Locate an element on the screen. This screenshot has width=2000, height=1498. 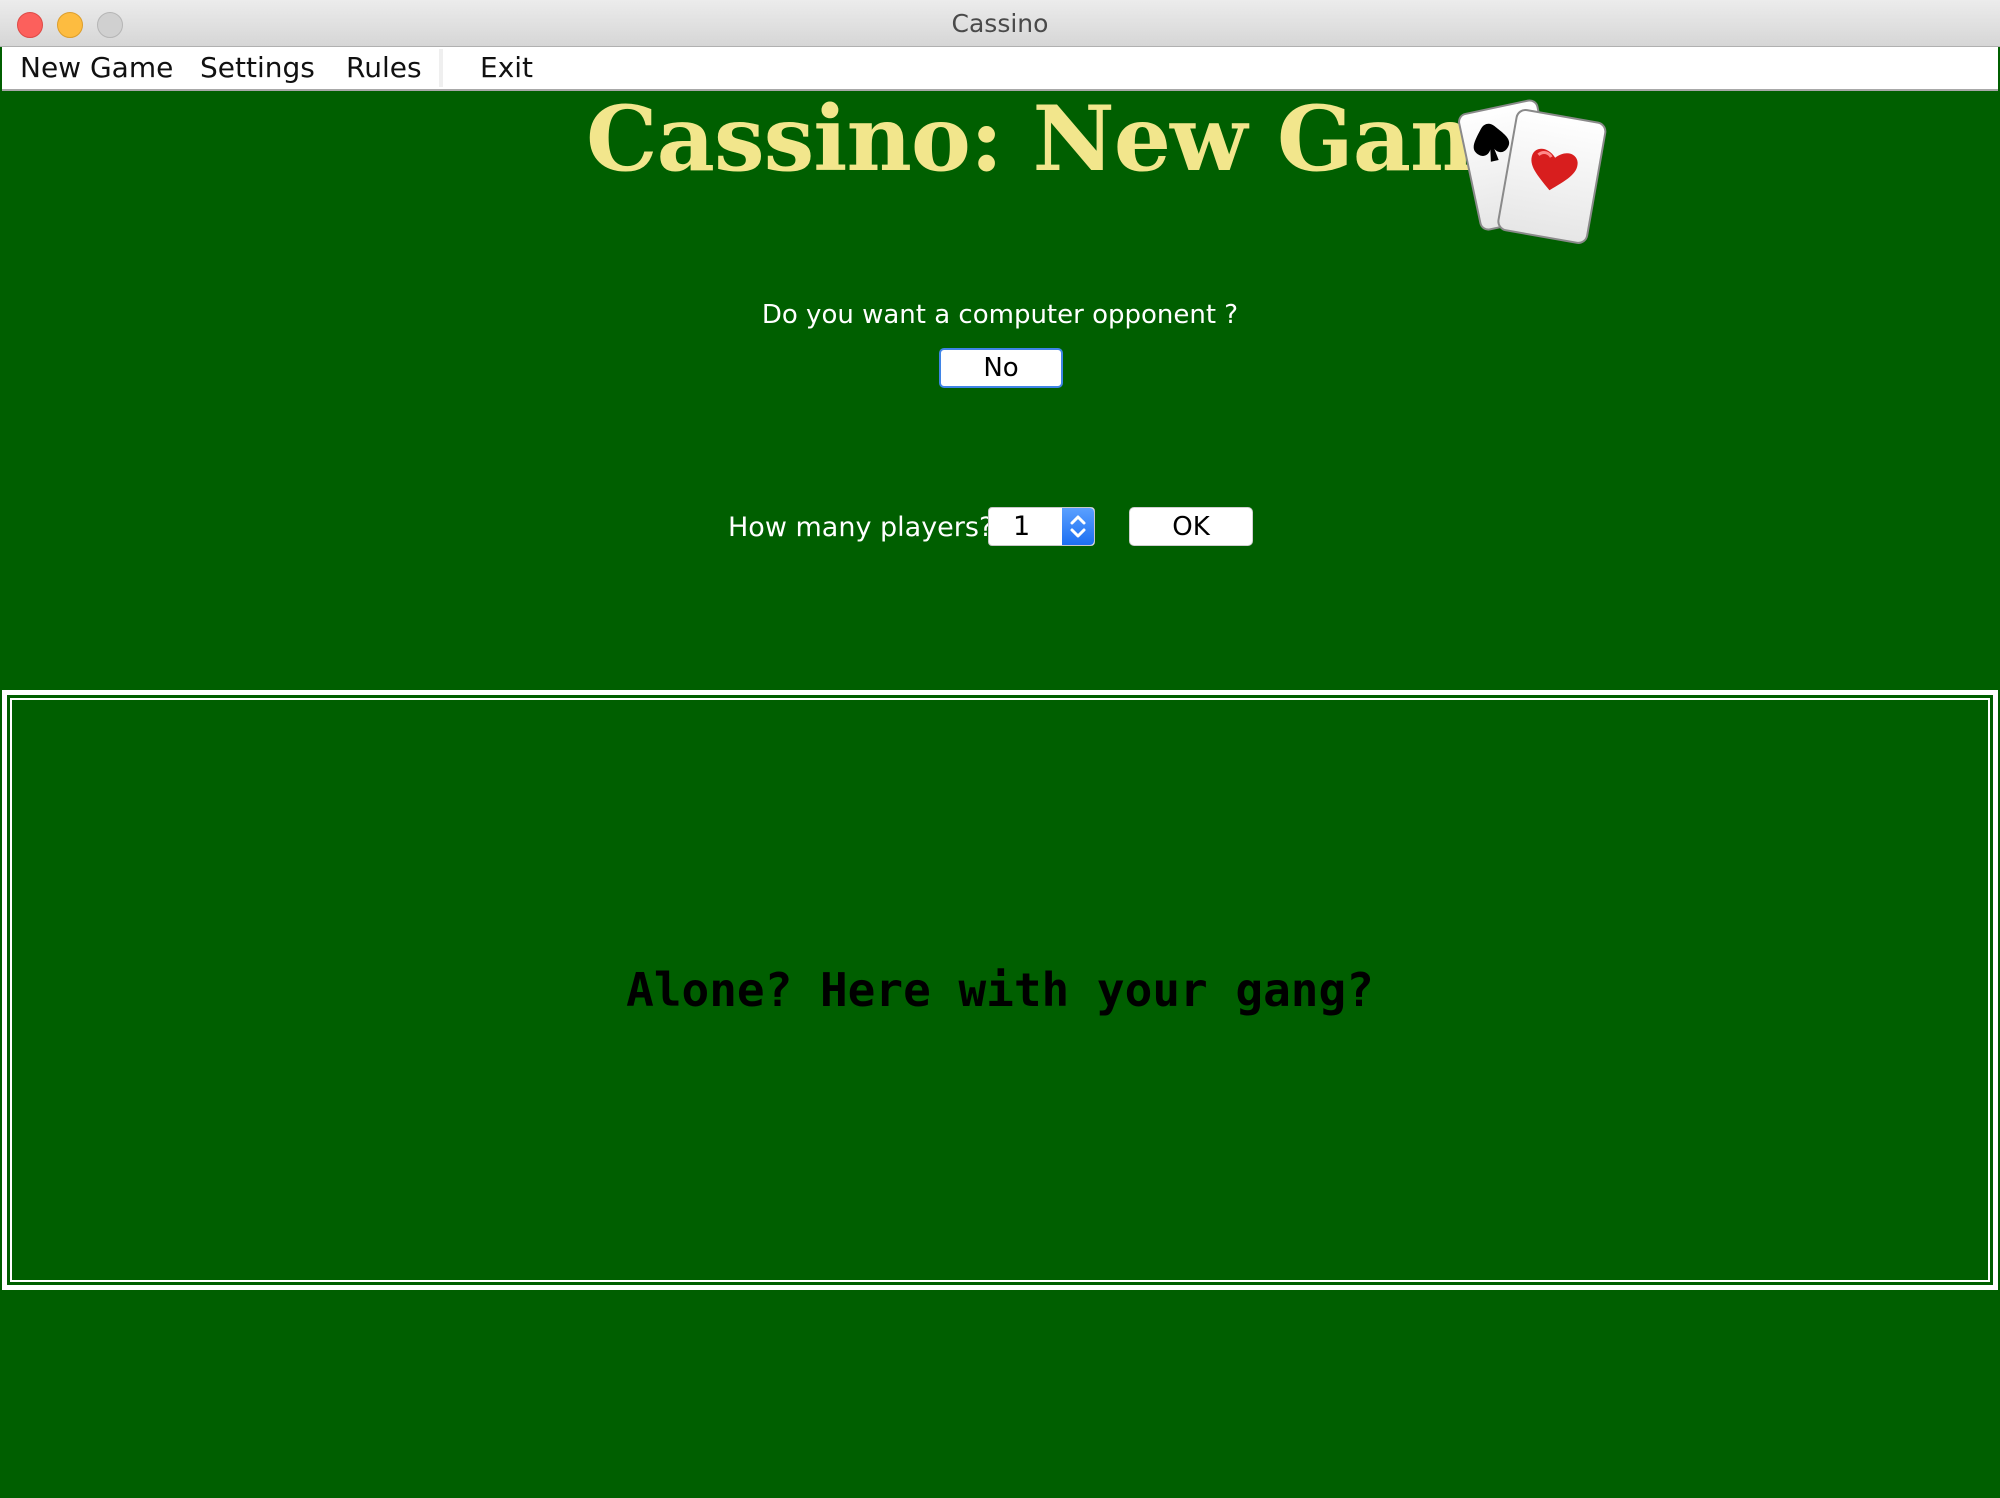
menu-rules: Rules is located at coordinates (384, 68).